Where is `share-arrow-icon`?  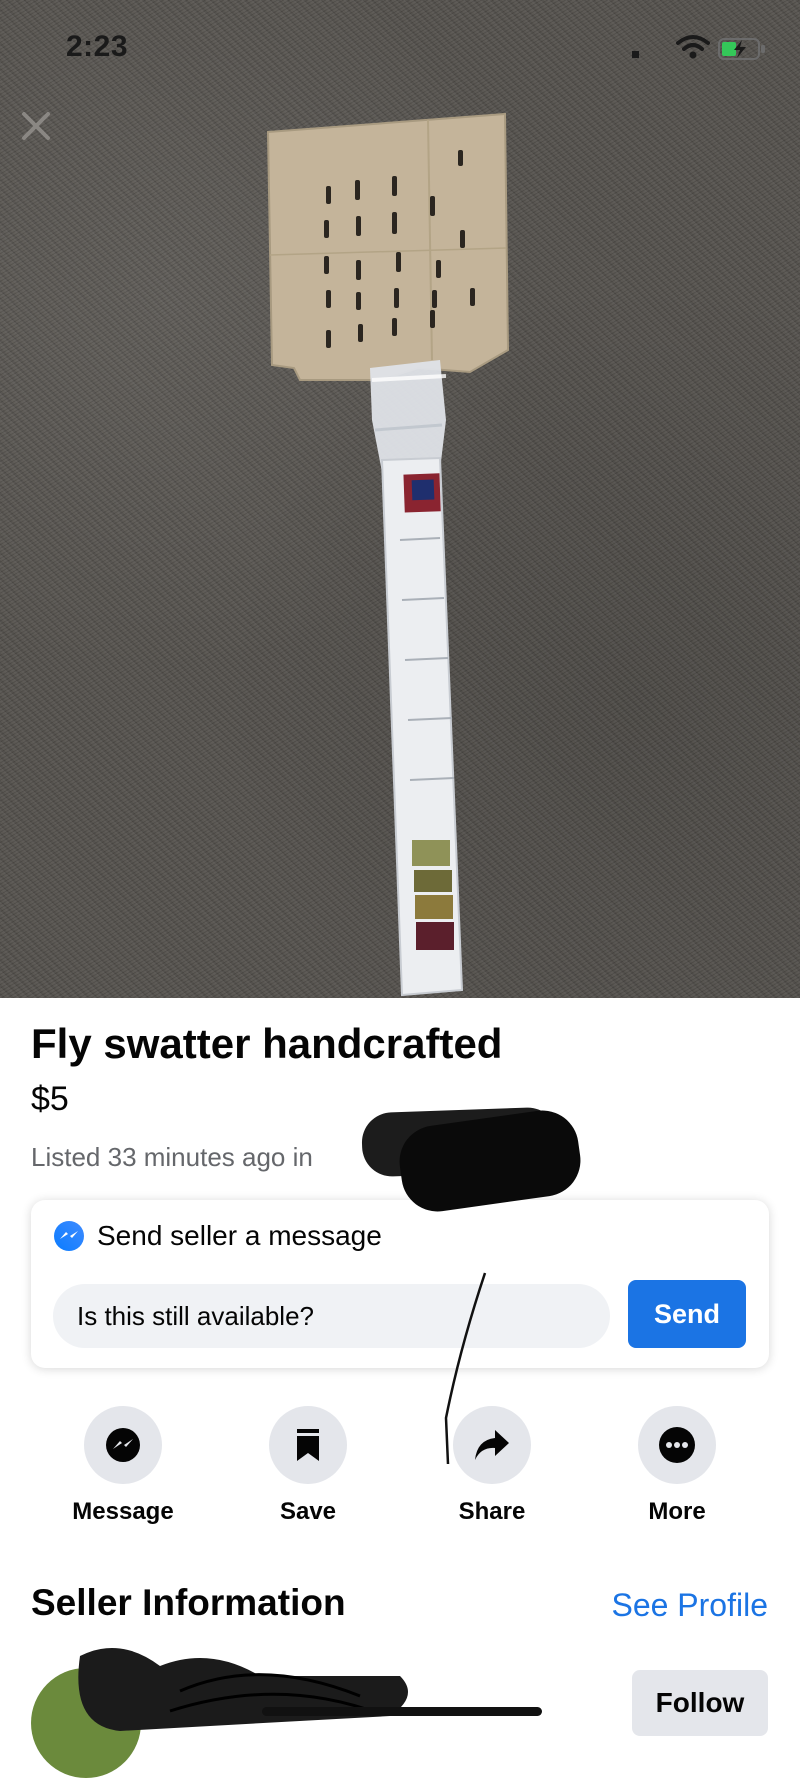
share-arrow-icon is located at coordinates (492, 1445).